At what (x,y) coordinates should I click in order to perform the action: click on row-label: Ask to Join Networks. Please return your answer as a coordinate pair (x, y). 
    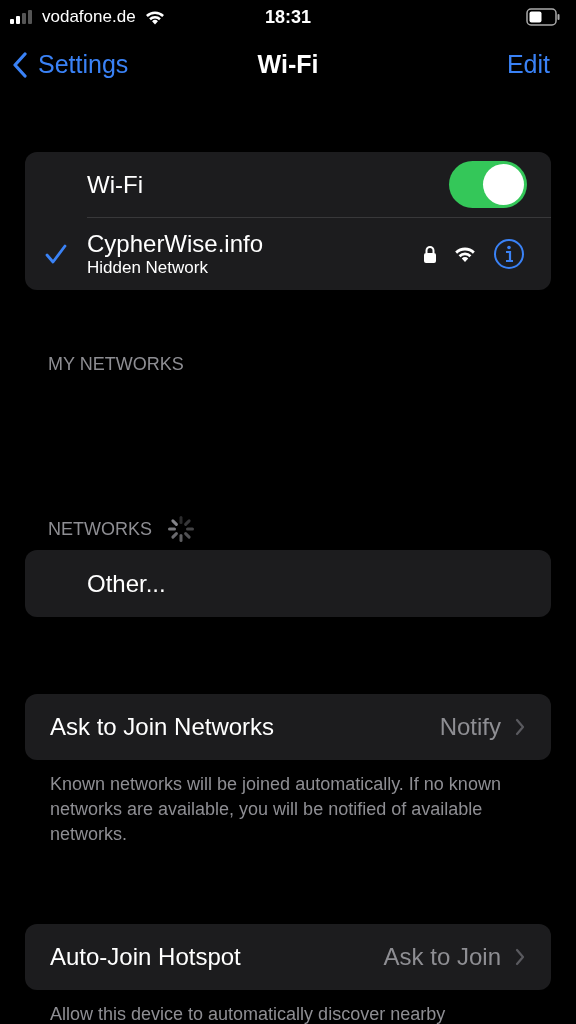
    Looking at the image, I should click on (162, 727).